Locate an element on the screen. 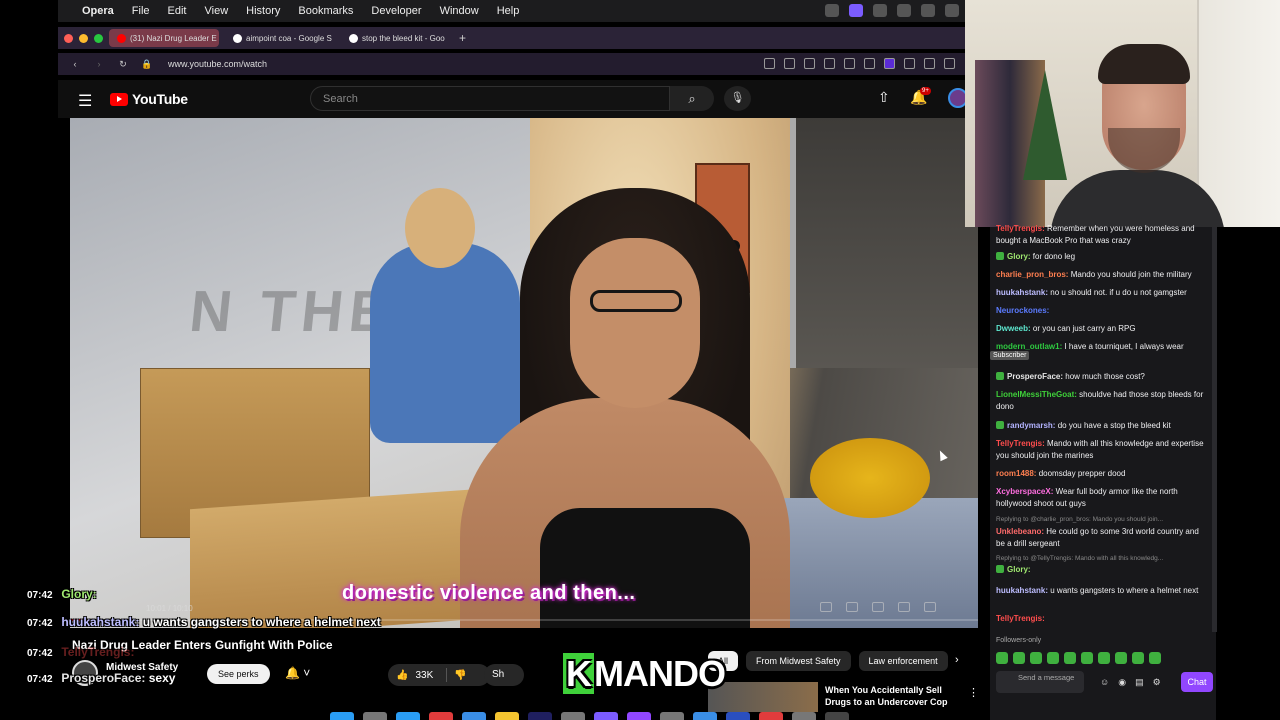 This screenshot has height=720, width=1280. thumbs-down-icon: 👎 is located at coordinates (460, 675).